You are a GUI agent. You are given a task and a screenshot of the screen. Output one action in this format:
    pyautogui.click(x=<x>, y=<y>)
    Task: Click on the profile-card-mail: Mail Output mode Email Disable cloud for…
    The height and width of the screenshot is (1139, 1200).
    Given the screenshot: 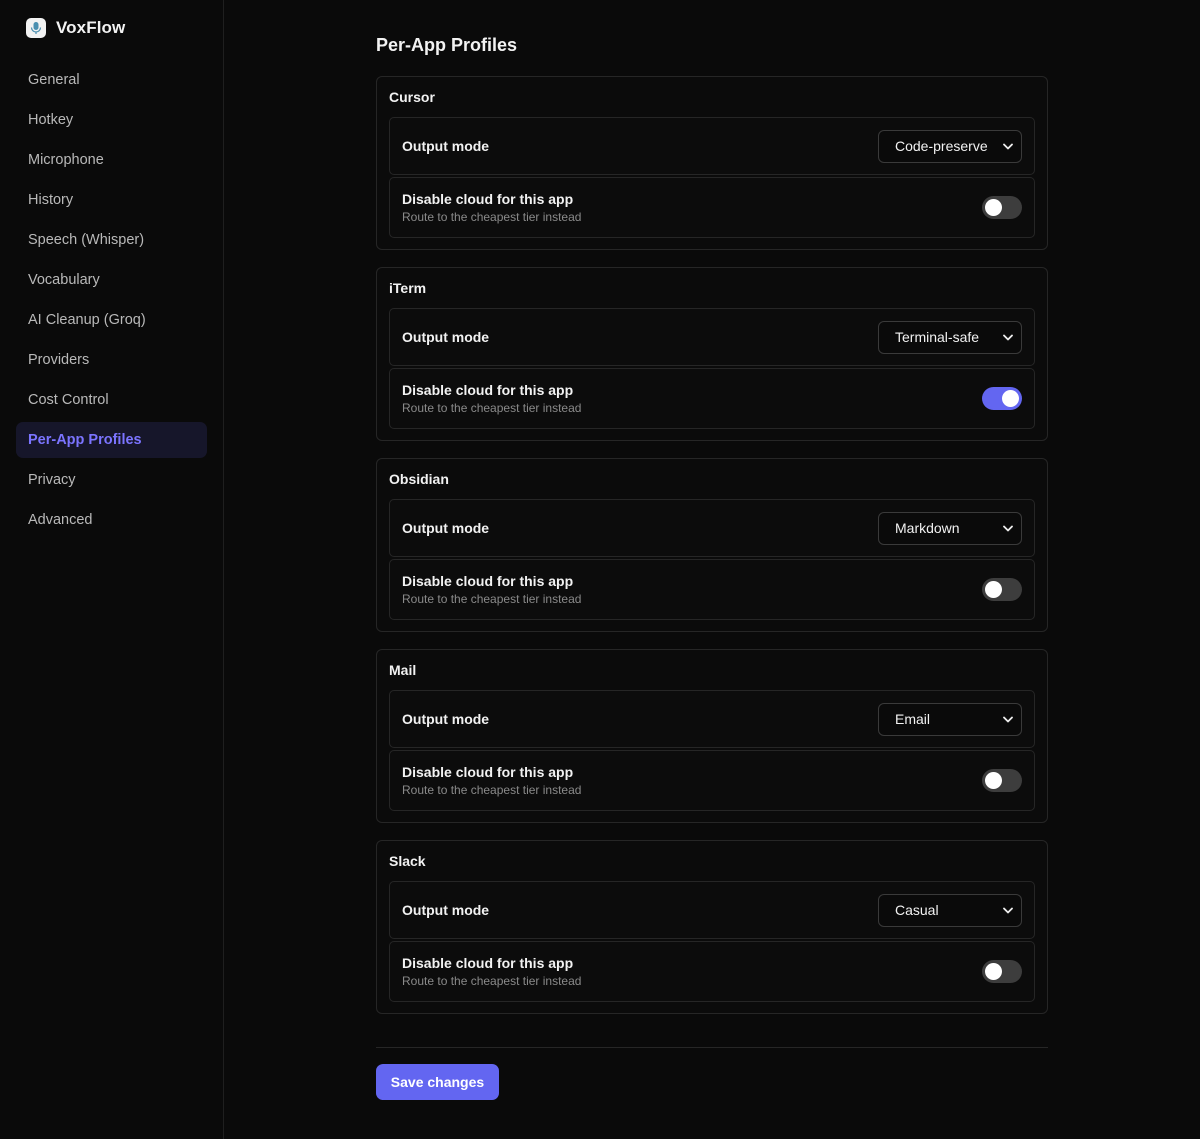 What is the action you would take?
    pyautogui.click(x=712, y=736)
    